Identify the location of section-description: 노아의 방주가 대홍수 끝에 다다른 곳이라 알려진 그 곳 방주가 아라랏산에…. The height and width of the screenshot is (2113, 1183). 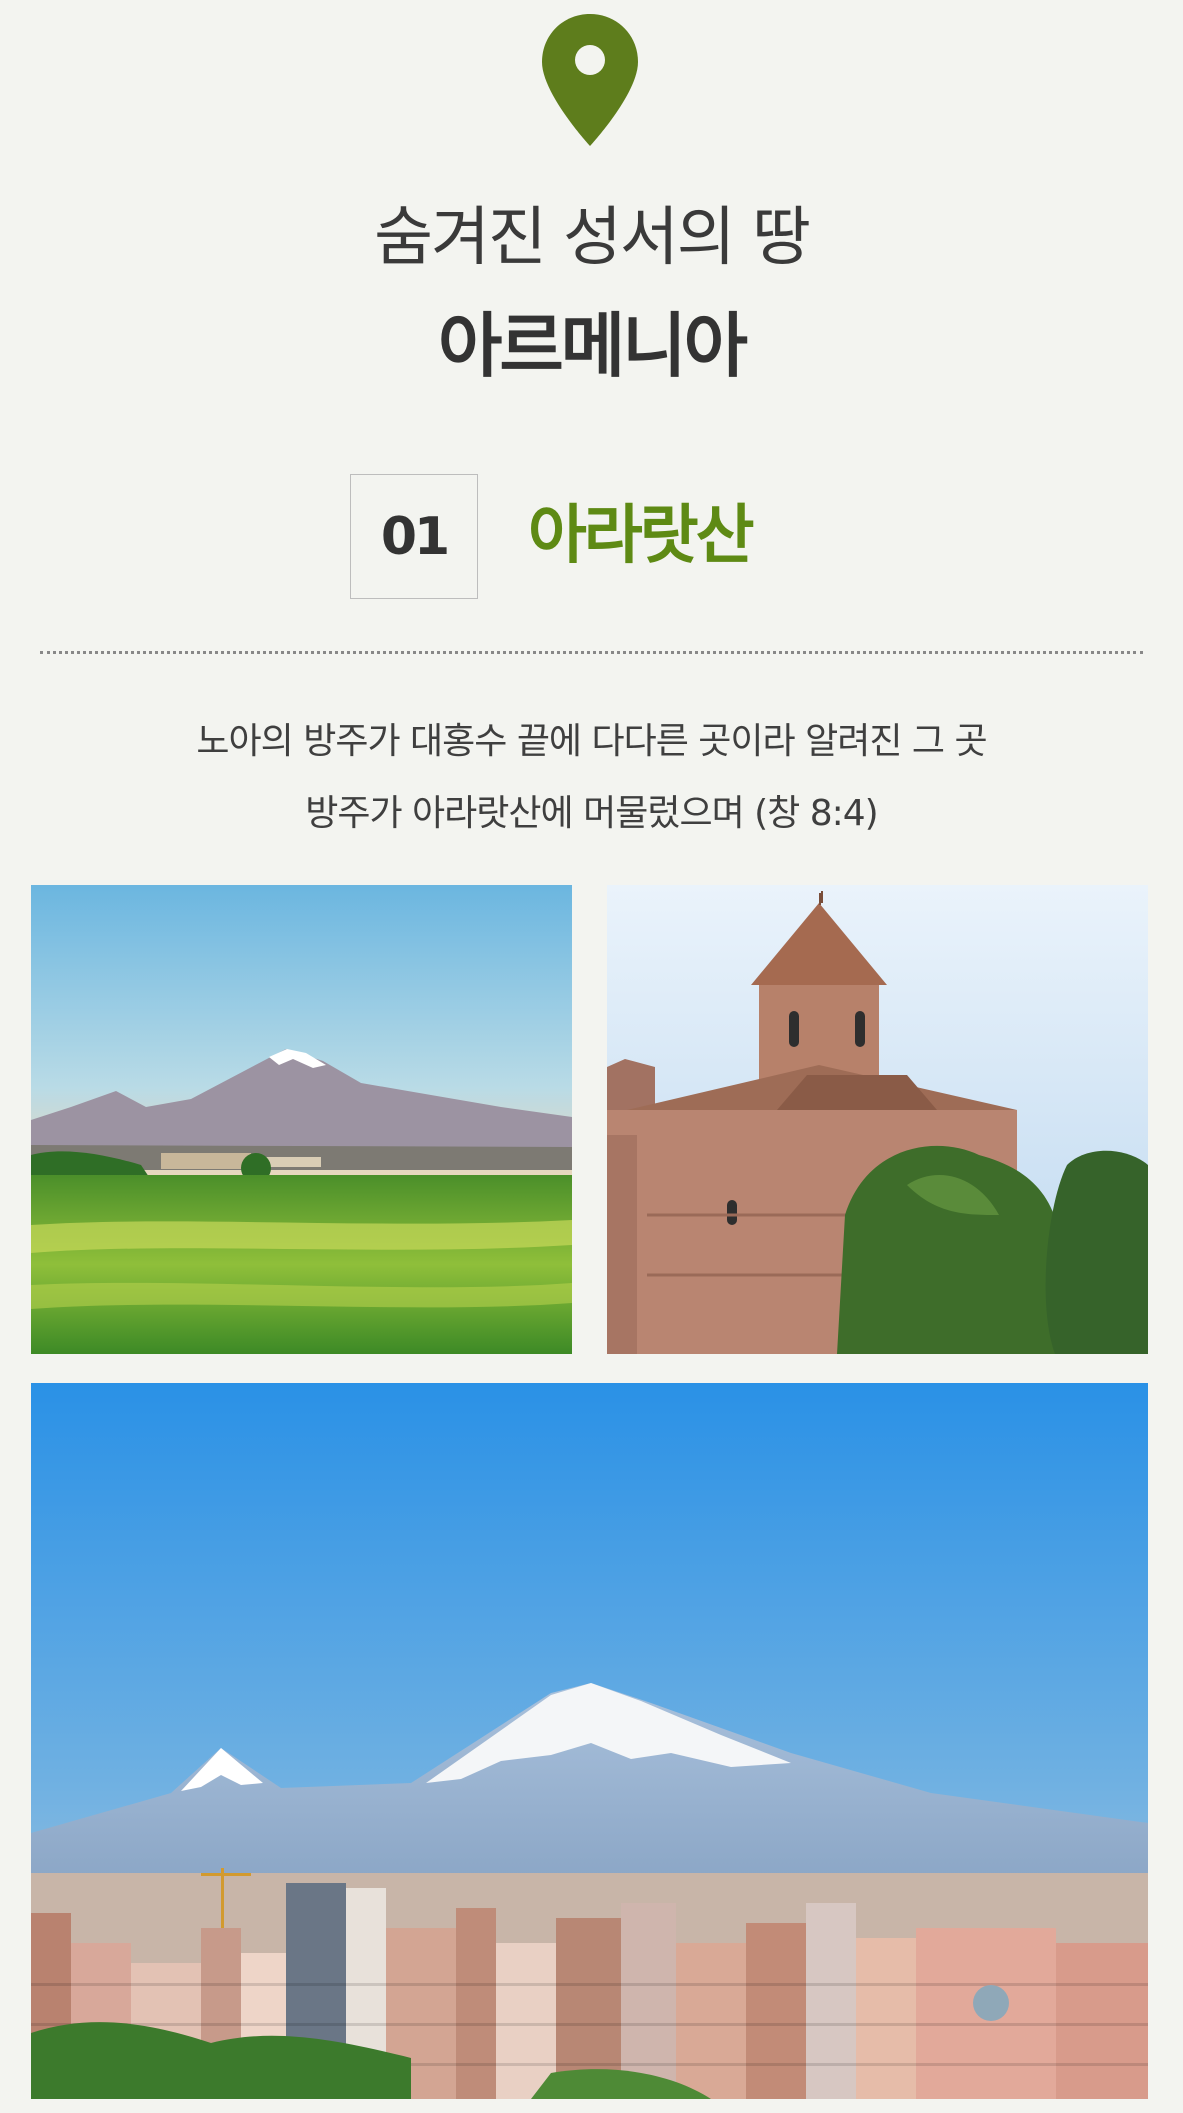
(591, 778).